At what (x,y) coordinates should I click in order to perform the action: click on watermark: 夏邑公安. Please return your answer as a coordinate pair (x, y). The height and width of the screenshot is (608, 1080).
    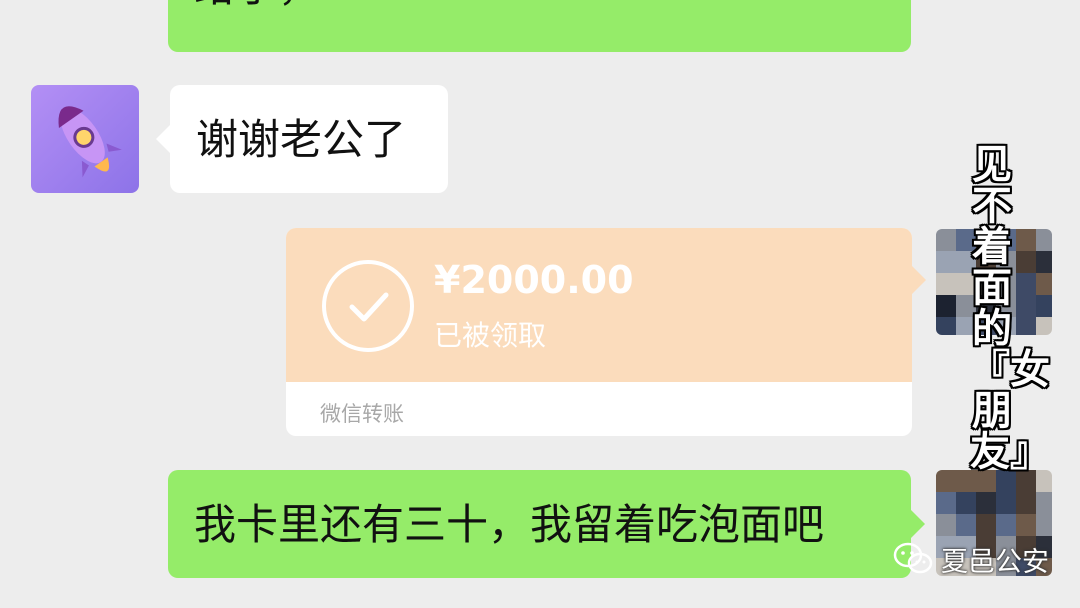
    Looking at the image, I should click on (971, 559).